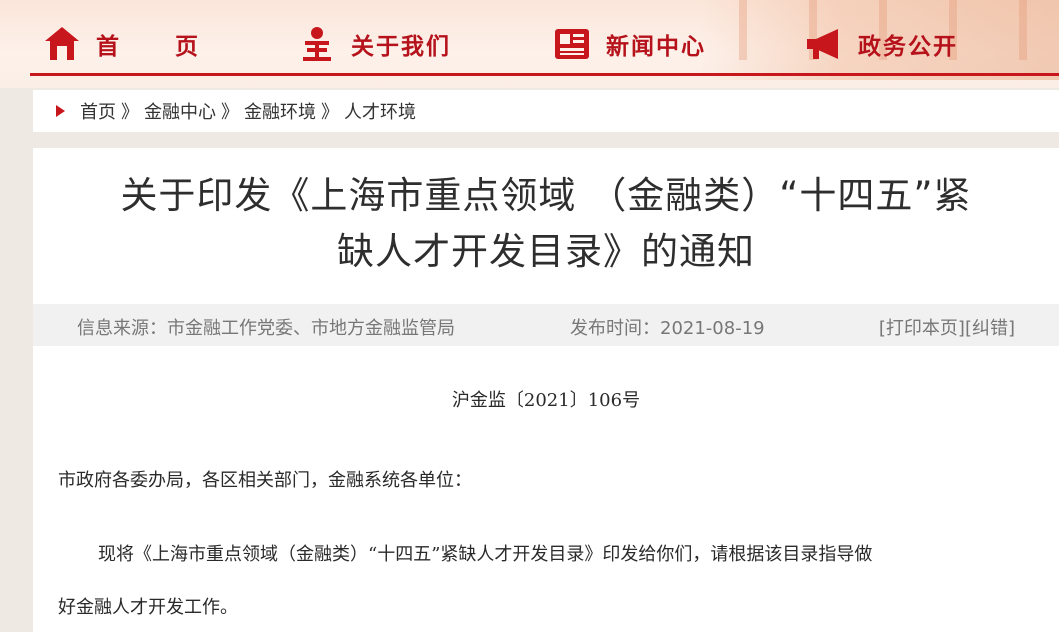 The image size is (1059, 632). What do you see at coordinates (990, 328) in the screenshot?
I see `report-error-link: [纠错]` at bounding box center [990, 328].